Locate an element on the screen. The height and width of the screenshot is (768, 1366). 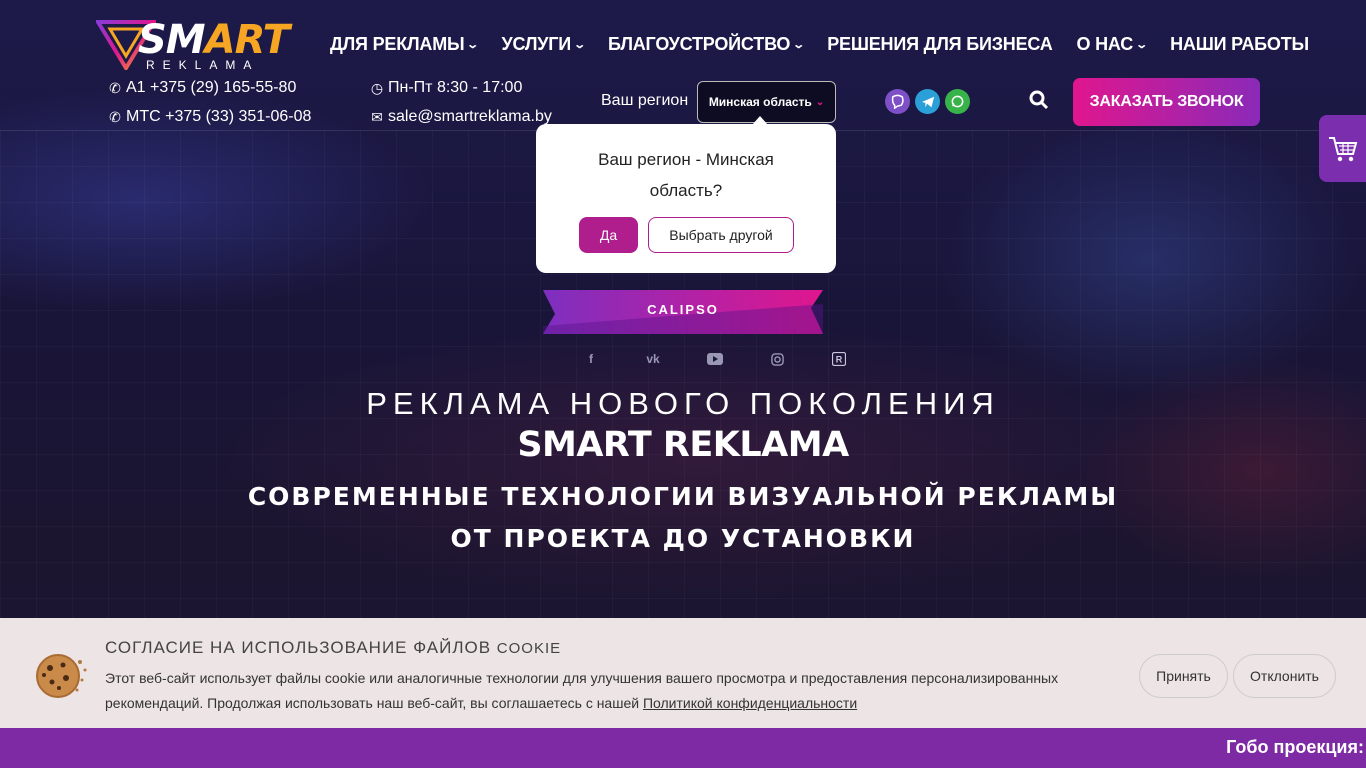
cookie-decline-button: Отклонить is located at coordinates (1284, 676).